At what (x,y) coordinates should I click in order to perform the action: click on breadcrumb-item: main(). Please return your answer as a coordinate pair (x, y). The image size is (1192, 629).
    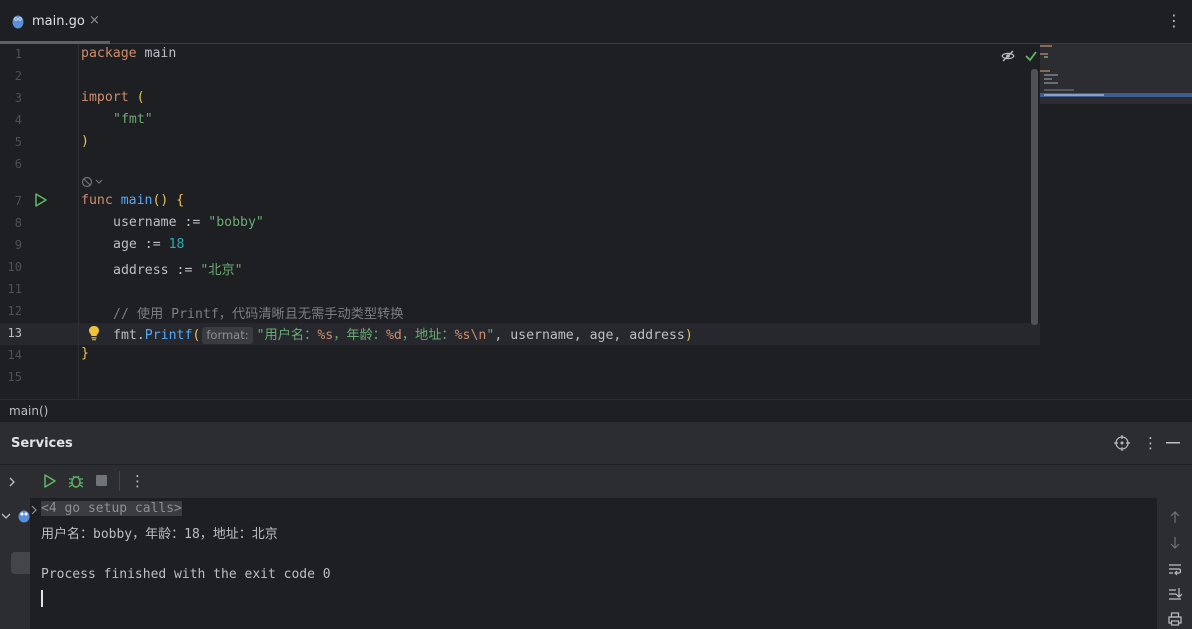
    Looking at the image, I should click on (28, 411).